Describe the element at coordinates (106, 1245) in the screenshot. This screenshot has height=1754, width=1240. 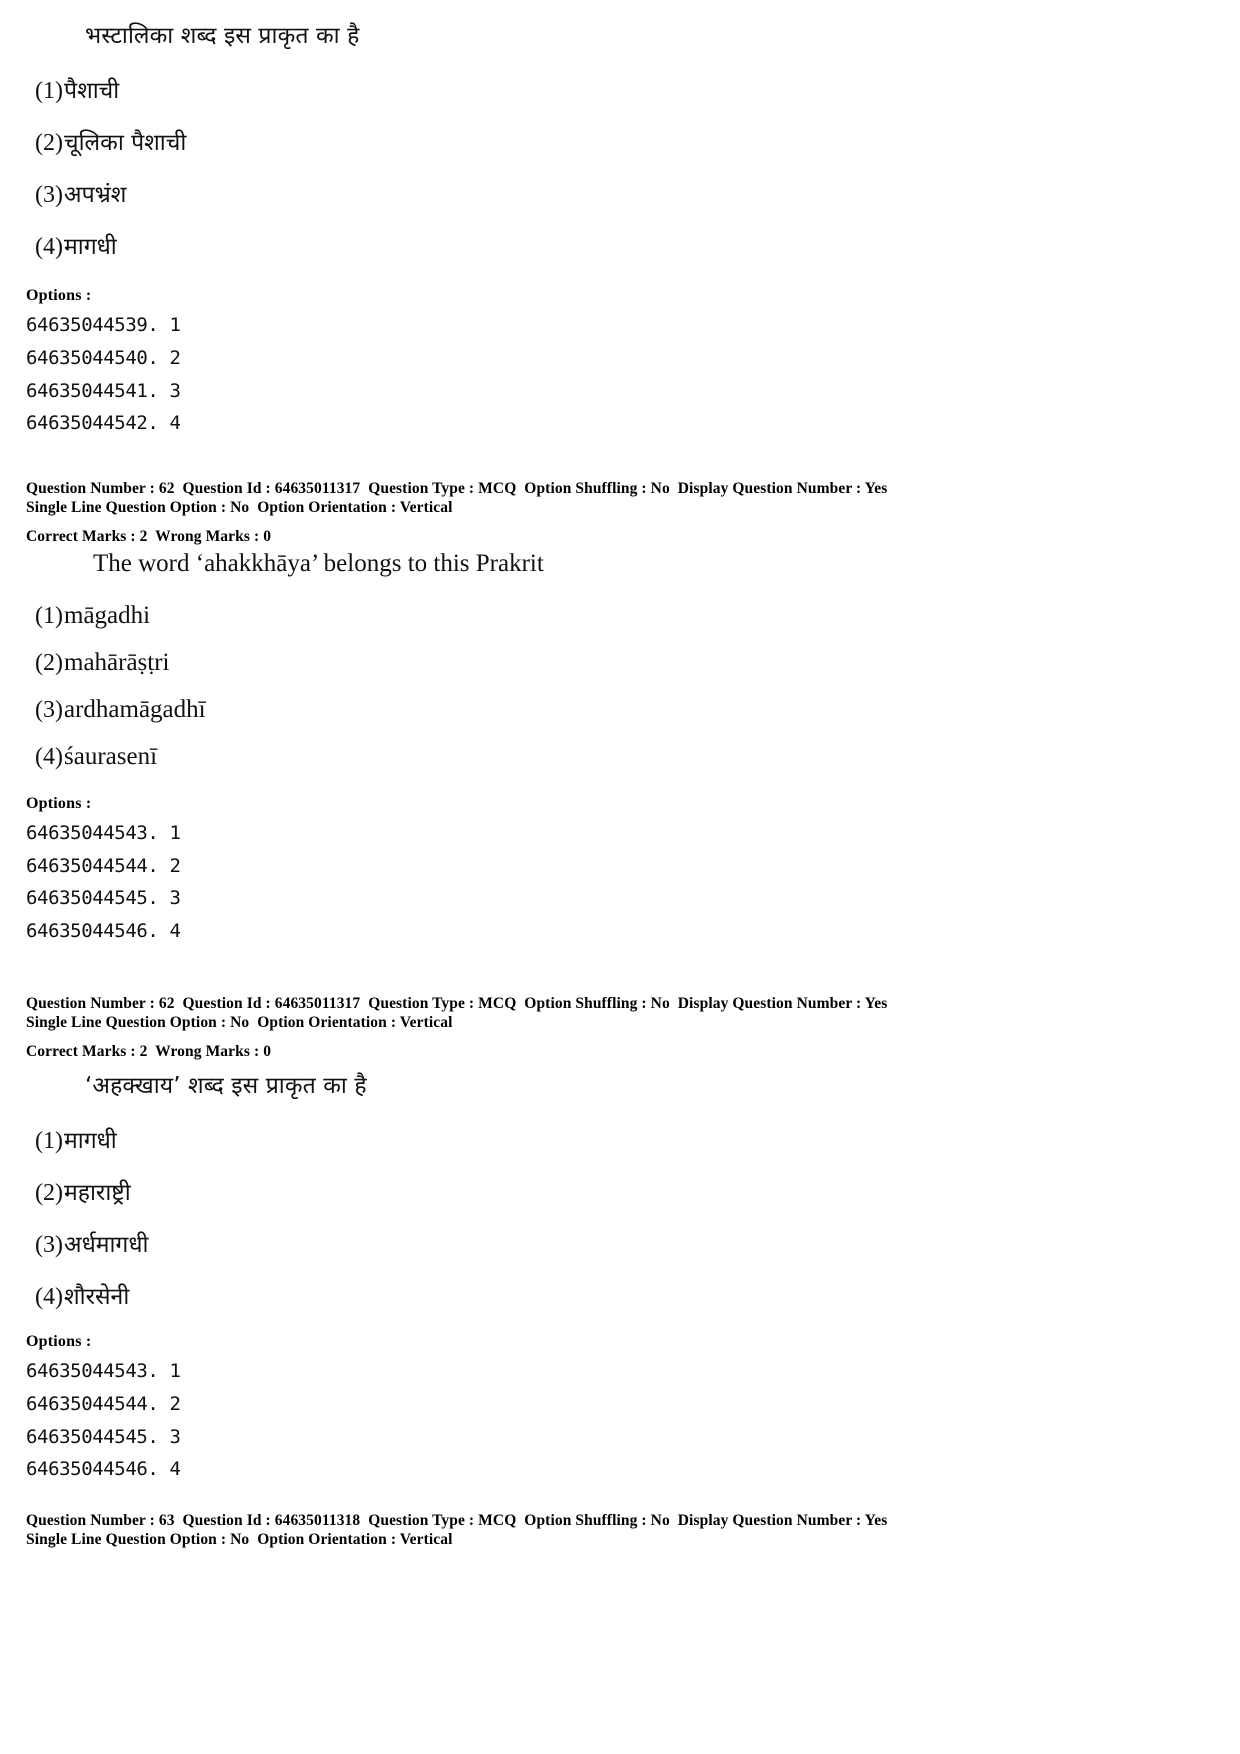
I see `option-label: अर्धमागधी` at that location.